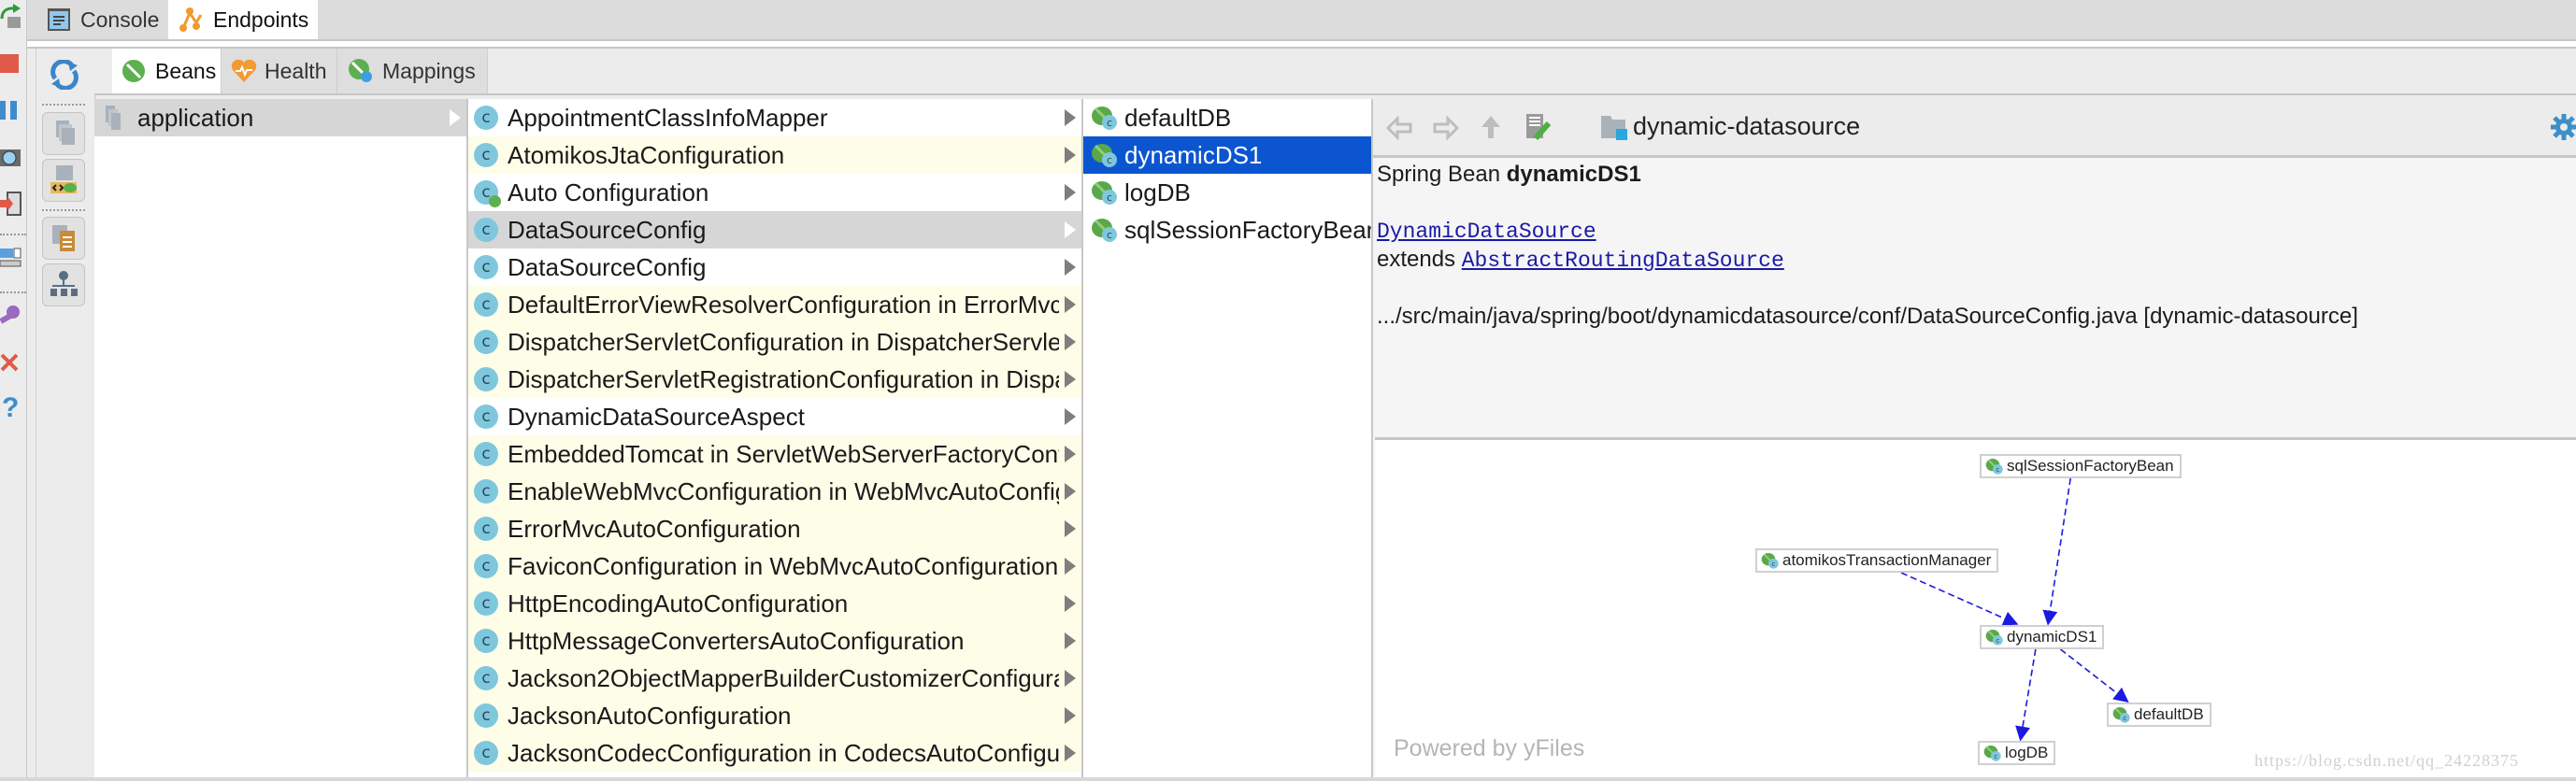  Describe the element at coordinates (1227, 155) in the screenshot. I see `list-item-bean: c dynamicDS1` at that location.